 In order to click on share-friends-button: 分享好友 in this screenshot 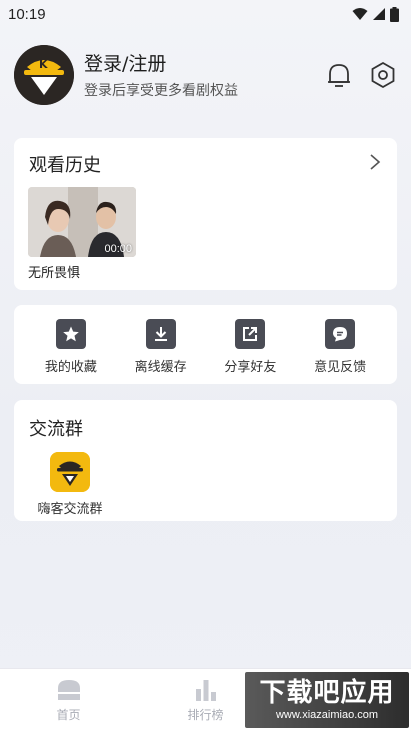, I will do `click(250, 344)`.